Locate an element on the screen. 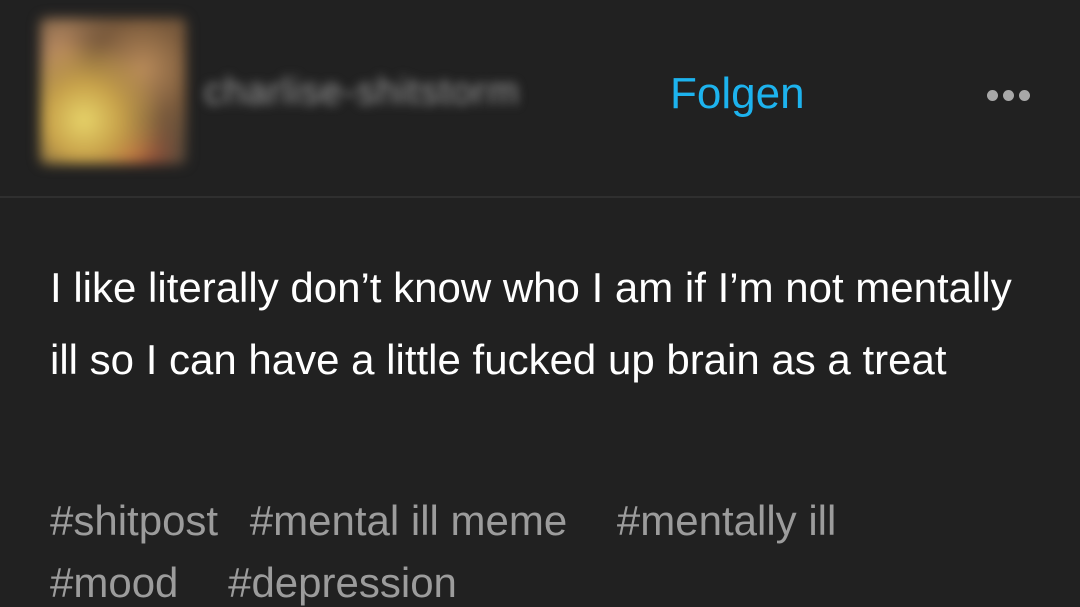 This screenshot has width=1080, height=607. tag-link: #mentally ill is located at coordinates (726, 521).